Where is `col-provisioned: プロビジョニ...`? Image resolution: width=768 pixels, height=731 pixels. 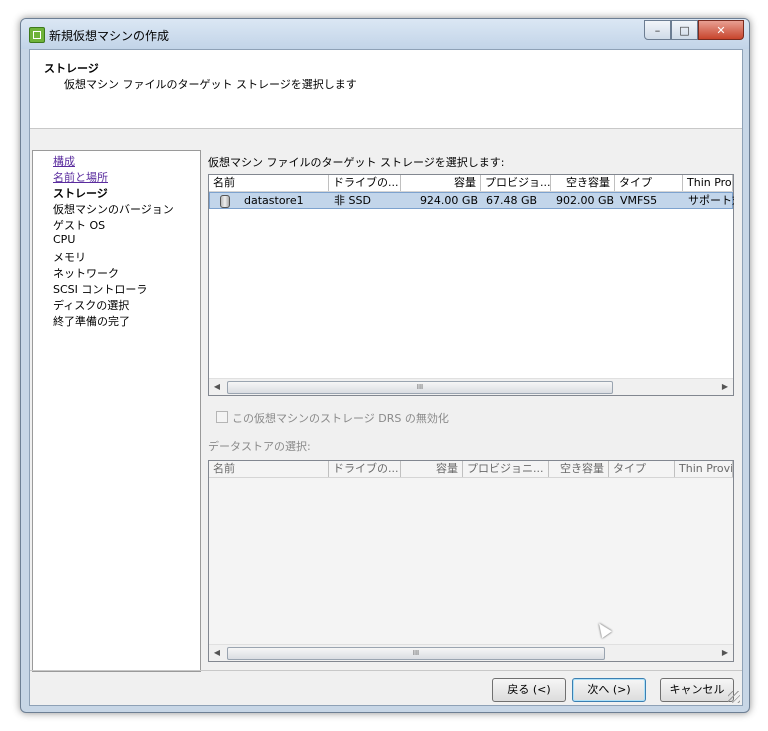 col-provisioned: プロビジョニ... is located at coordinates (506, 469).